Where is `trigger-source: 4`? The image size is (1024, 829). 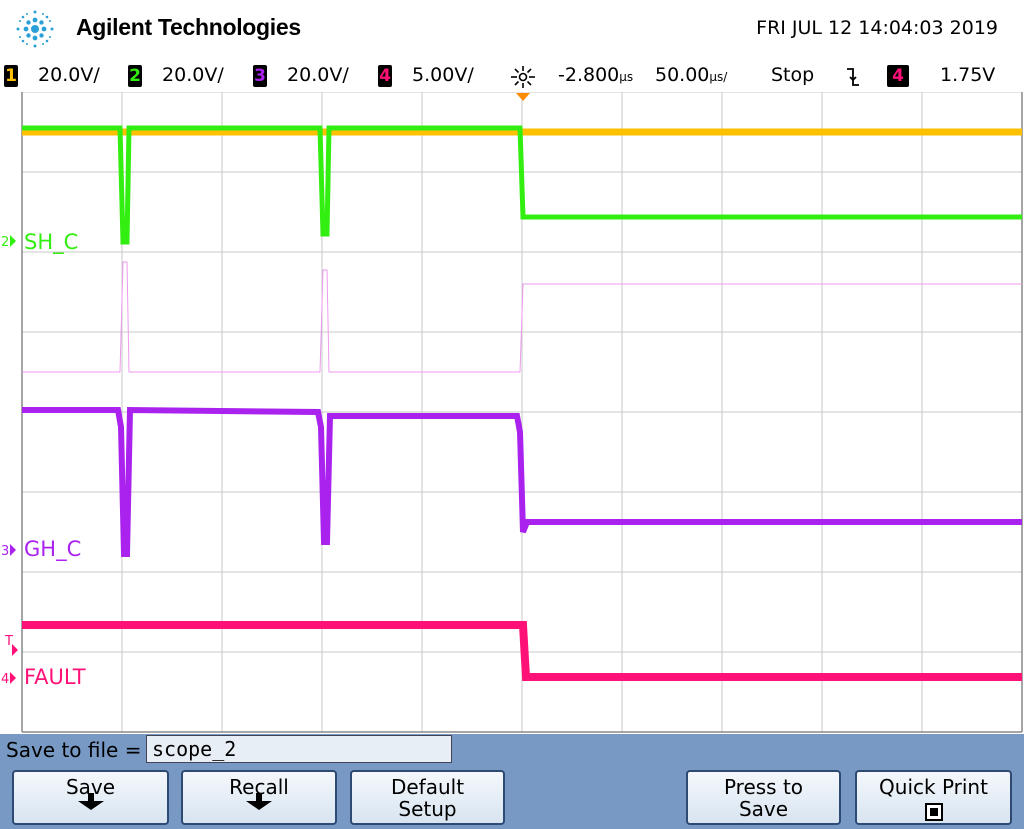 trigger-source: 4 is located at coordinates (898, 75).